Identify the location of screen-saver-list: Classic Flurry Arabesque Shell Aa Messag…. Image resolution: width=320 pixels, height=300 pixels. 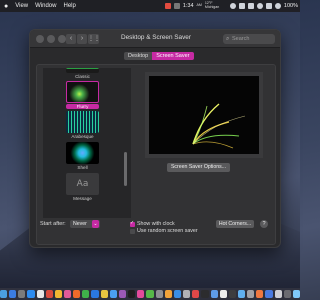
(87, 143).